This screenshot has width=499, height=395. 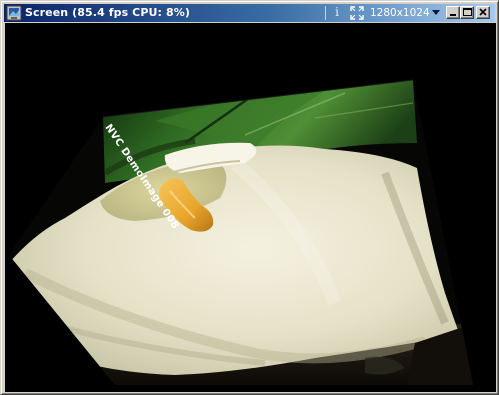 I want to click on minimize-button, so click(x=453, y=12).